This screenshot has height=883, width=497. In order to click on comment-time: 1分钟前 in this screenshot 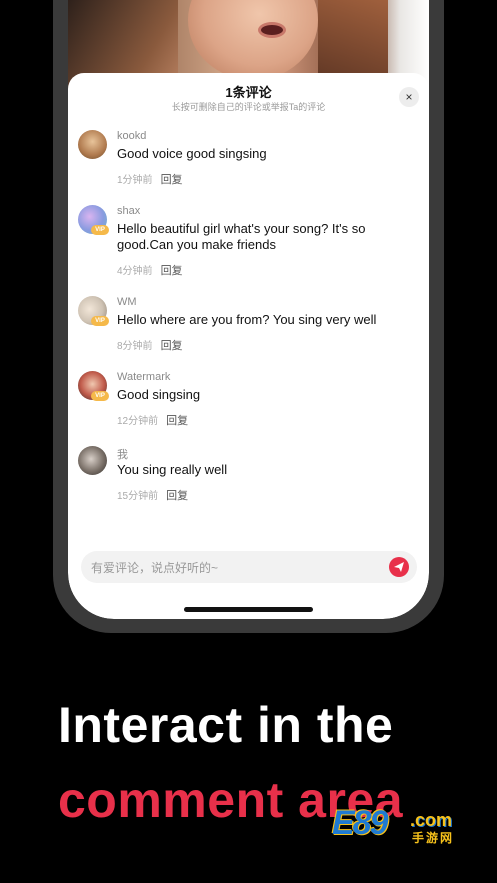, I will do `click(135, 180)`.